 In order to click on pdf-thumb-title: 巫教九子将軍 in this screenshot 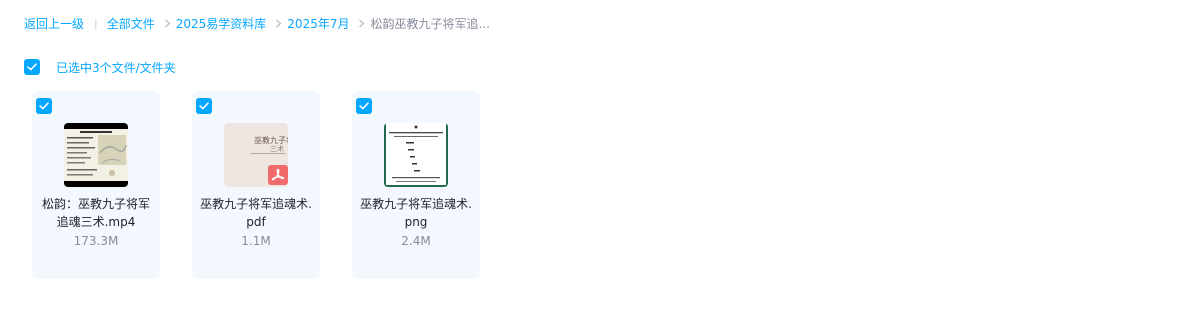, I will do `click(271, 140)`.